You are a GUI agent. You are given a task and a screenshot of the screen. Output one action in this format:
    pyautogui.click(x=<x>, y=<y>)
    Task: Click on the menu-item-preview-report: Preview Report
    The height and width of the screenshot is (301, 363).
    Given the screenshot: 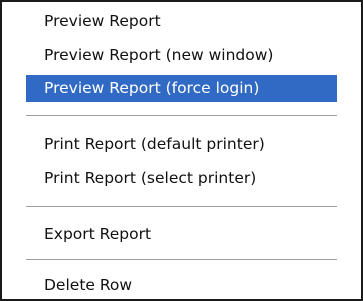 What is the action you would take?
    pyautogui.click(x=181, y=21)
    